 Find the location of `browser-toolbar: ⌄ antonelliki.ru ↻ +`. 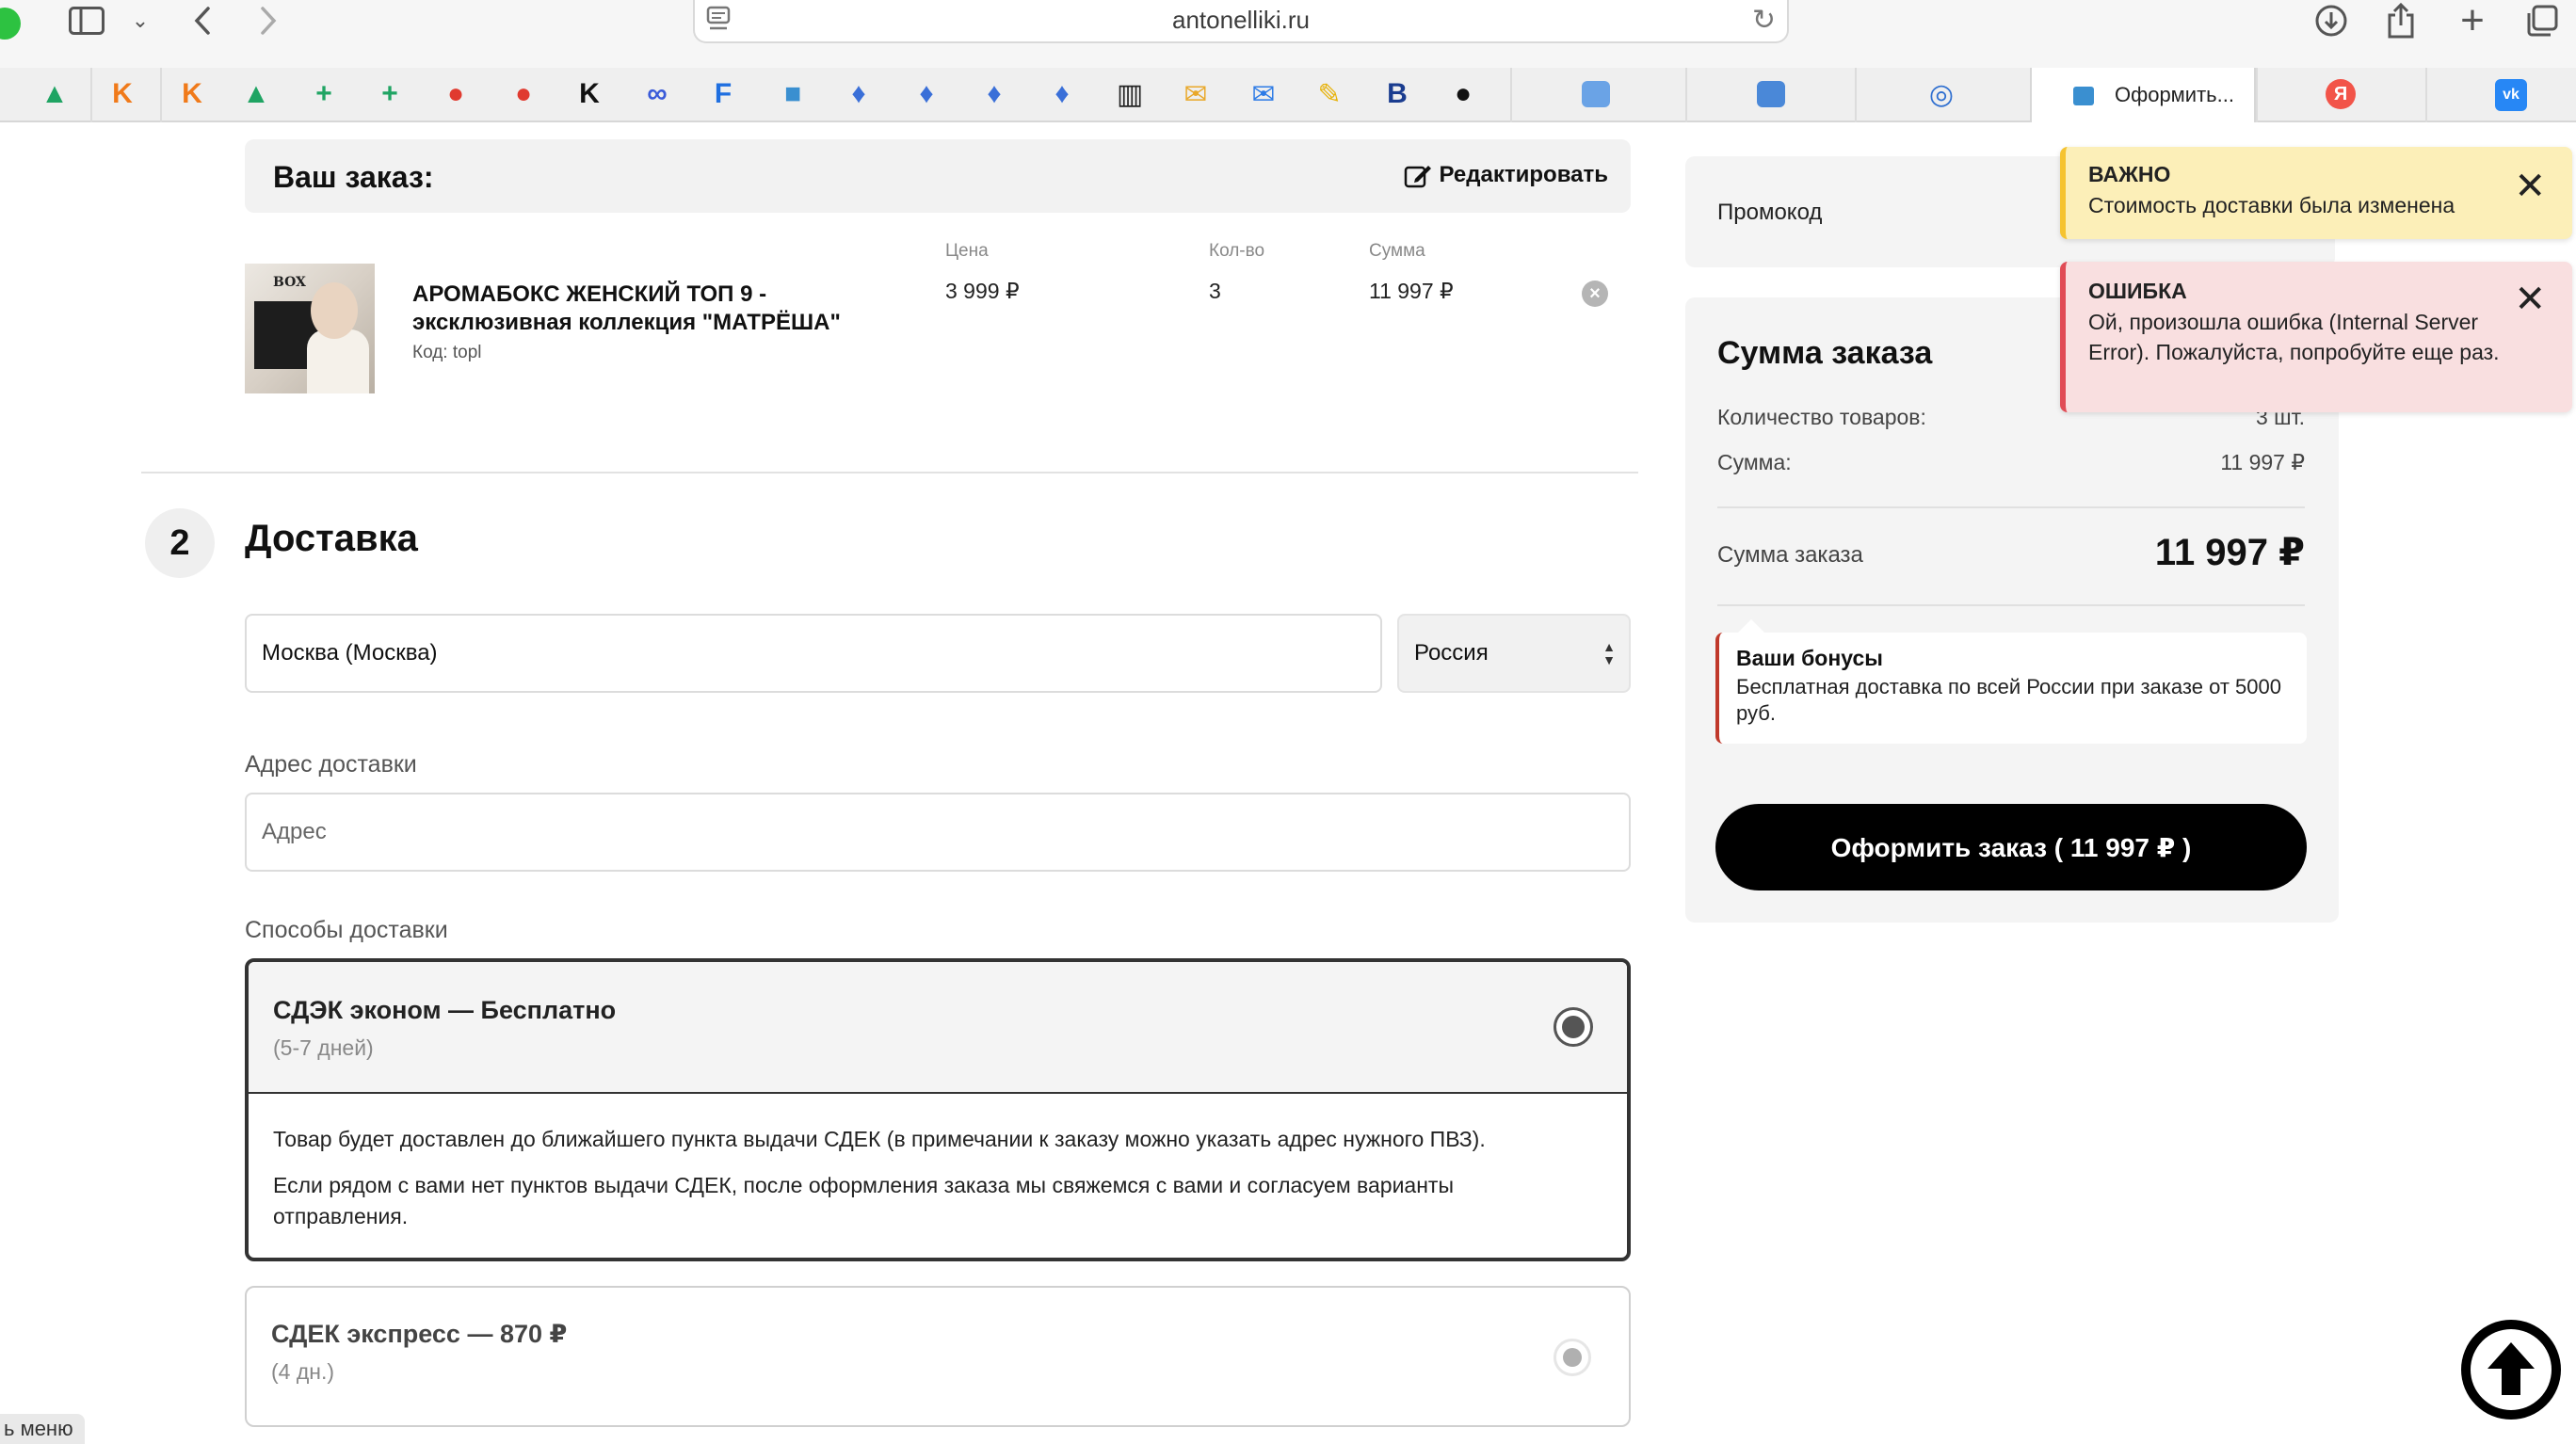

browser-toolbar: ⌄ antonelliki.ru ↻ + is located at coordinates (1288, 34).